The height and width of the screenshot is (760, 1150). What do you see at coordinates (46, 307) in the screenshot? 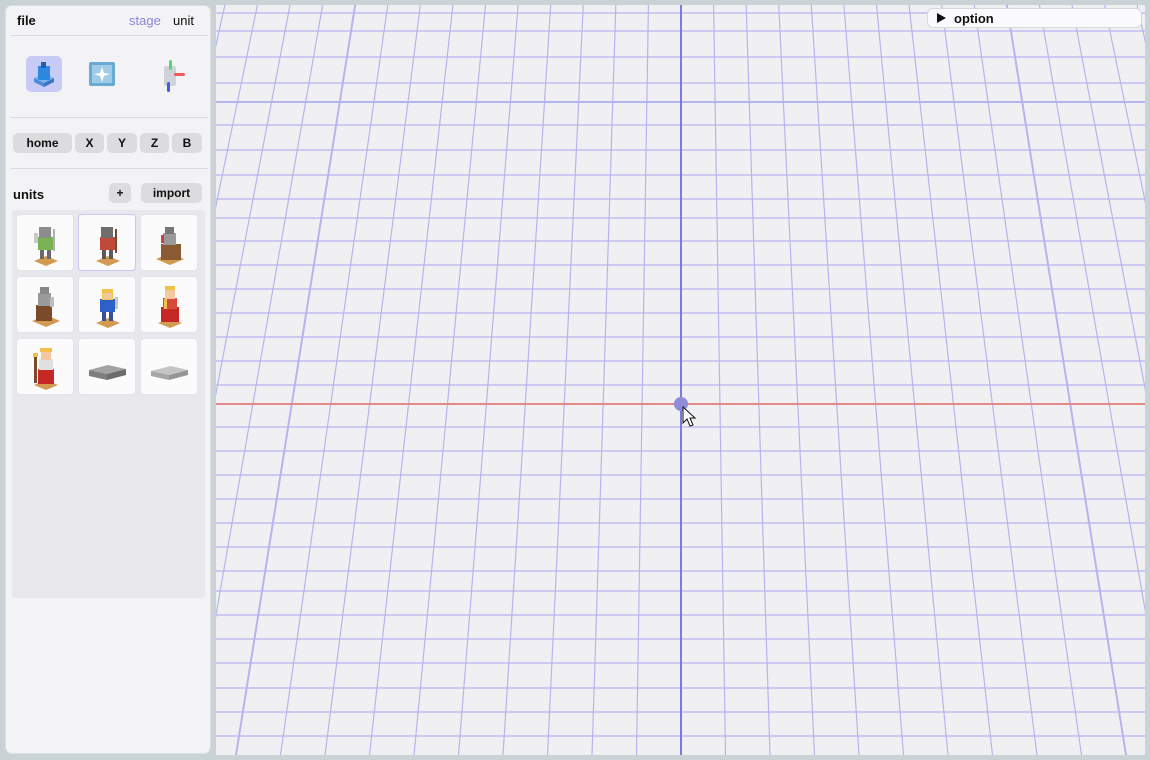
I see `knight-horse-icon` at bounding box center [46, 307].